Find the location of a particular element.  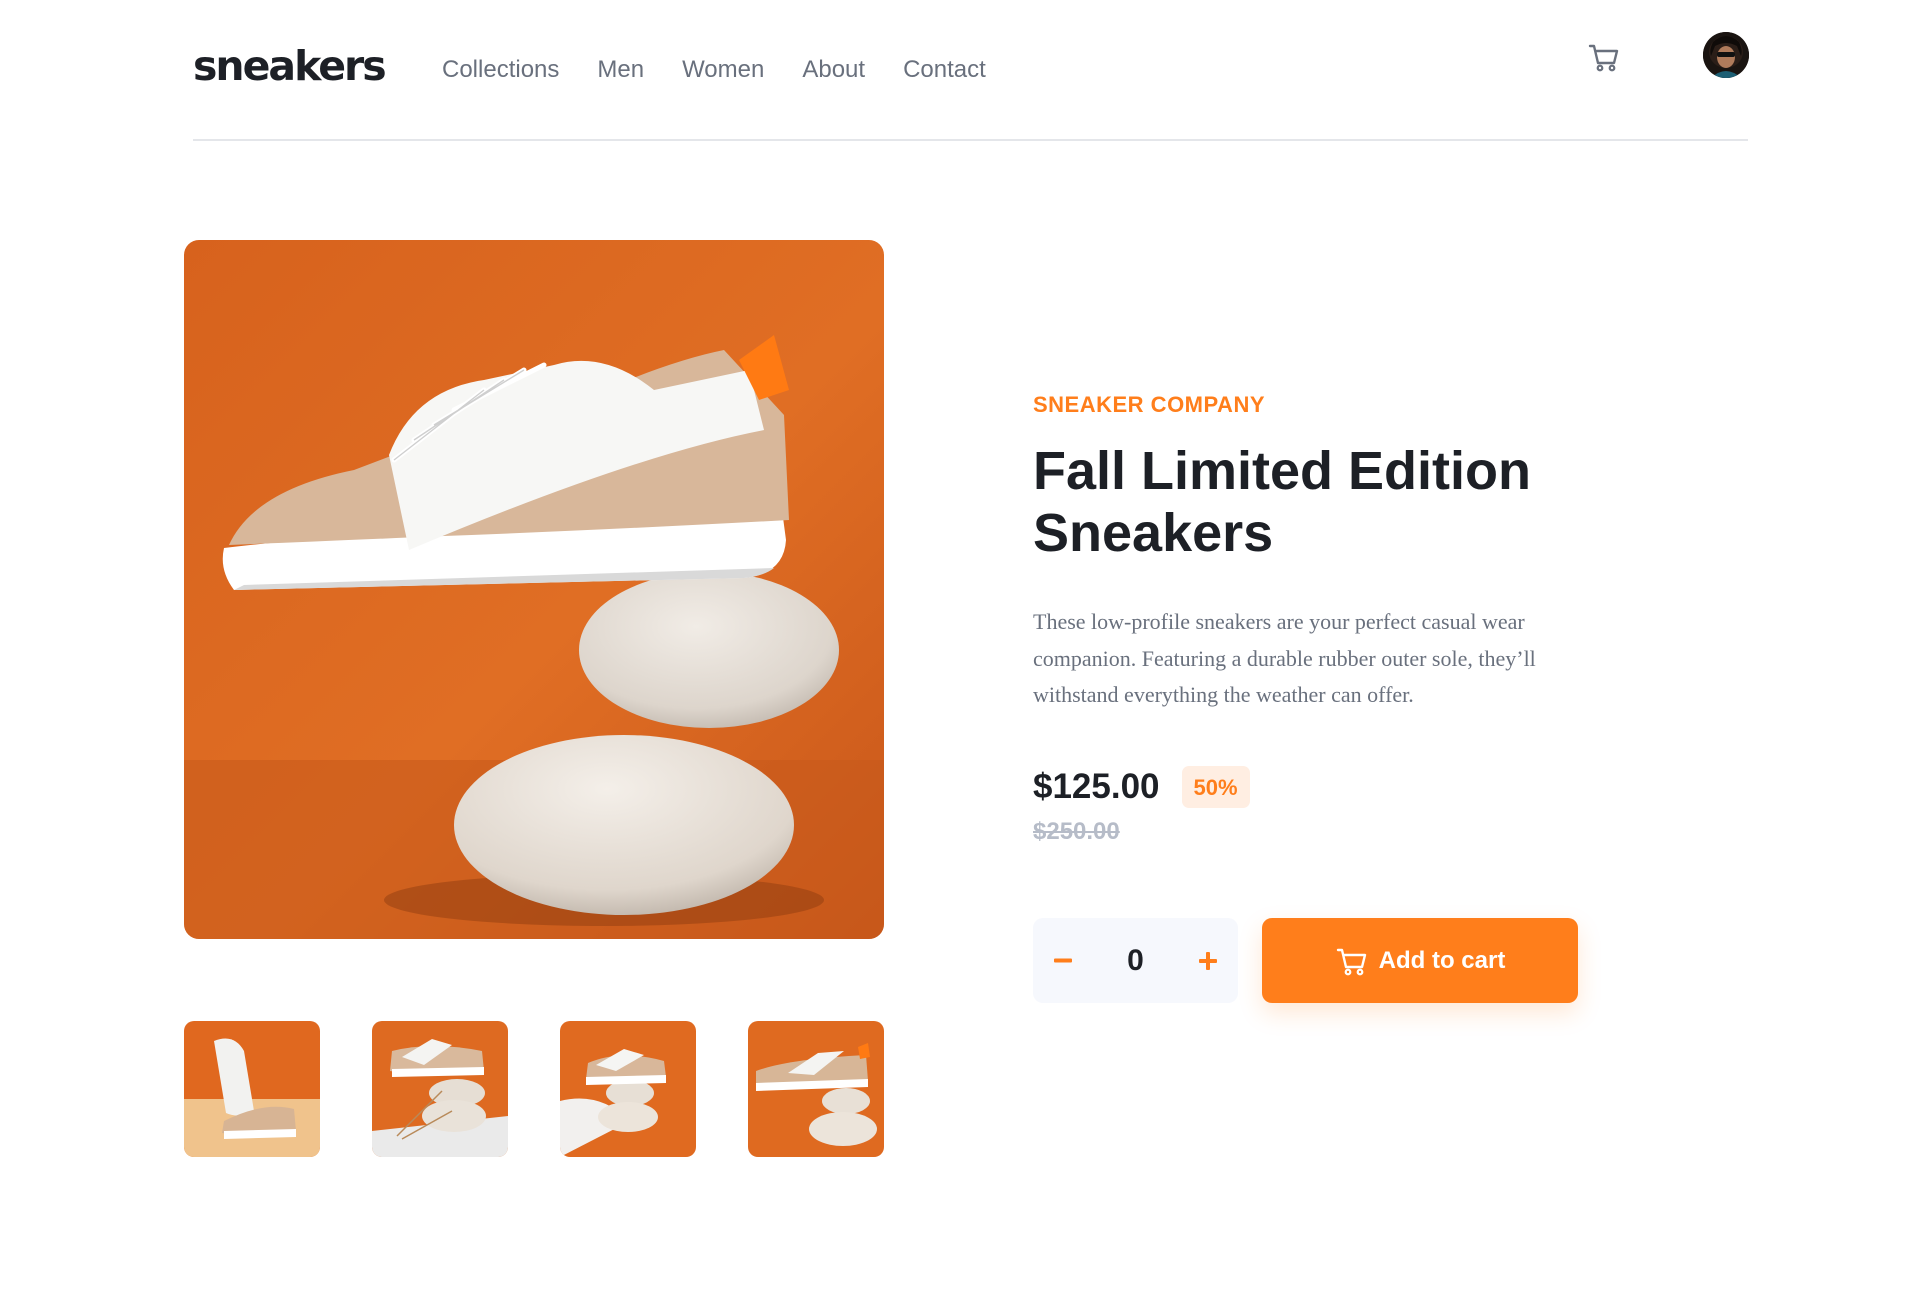

thumbnail-strip is located at coordinates (534, 1089).